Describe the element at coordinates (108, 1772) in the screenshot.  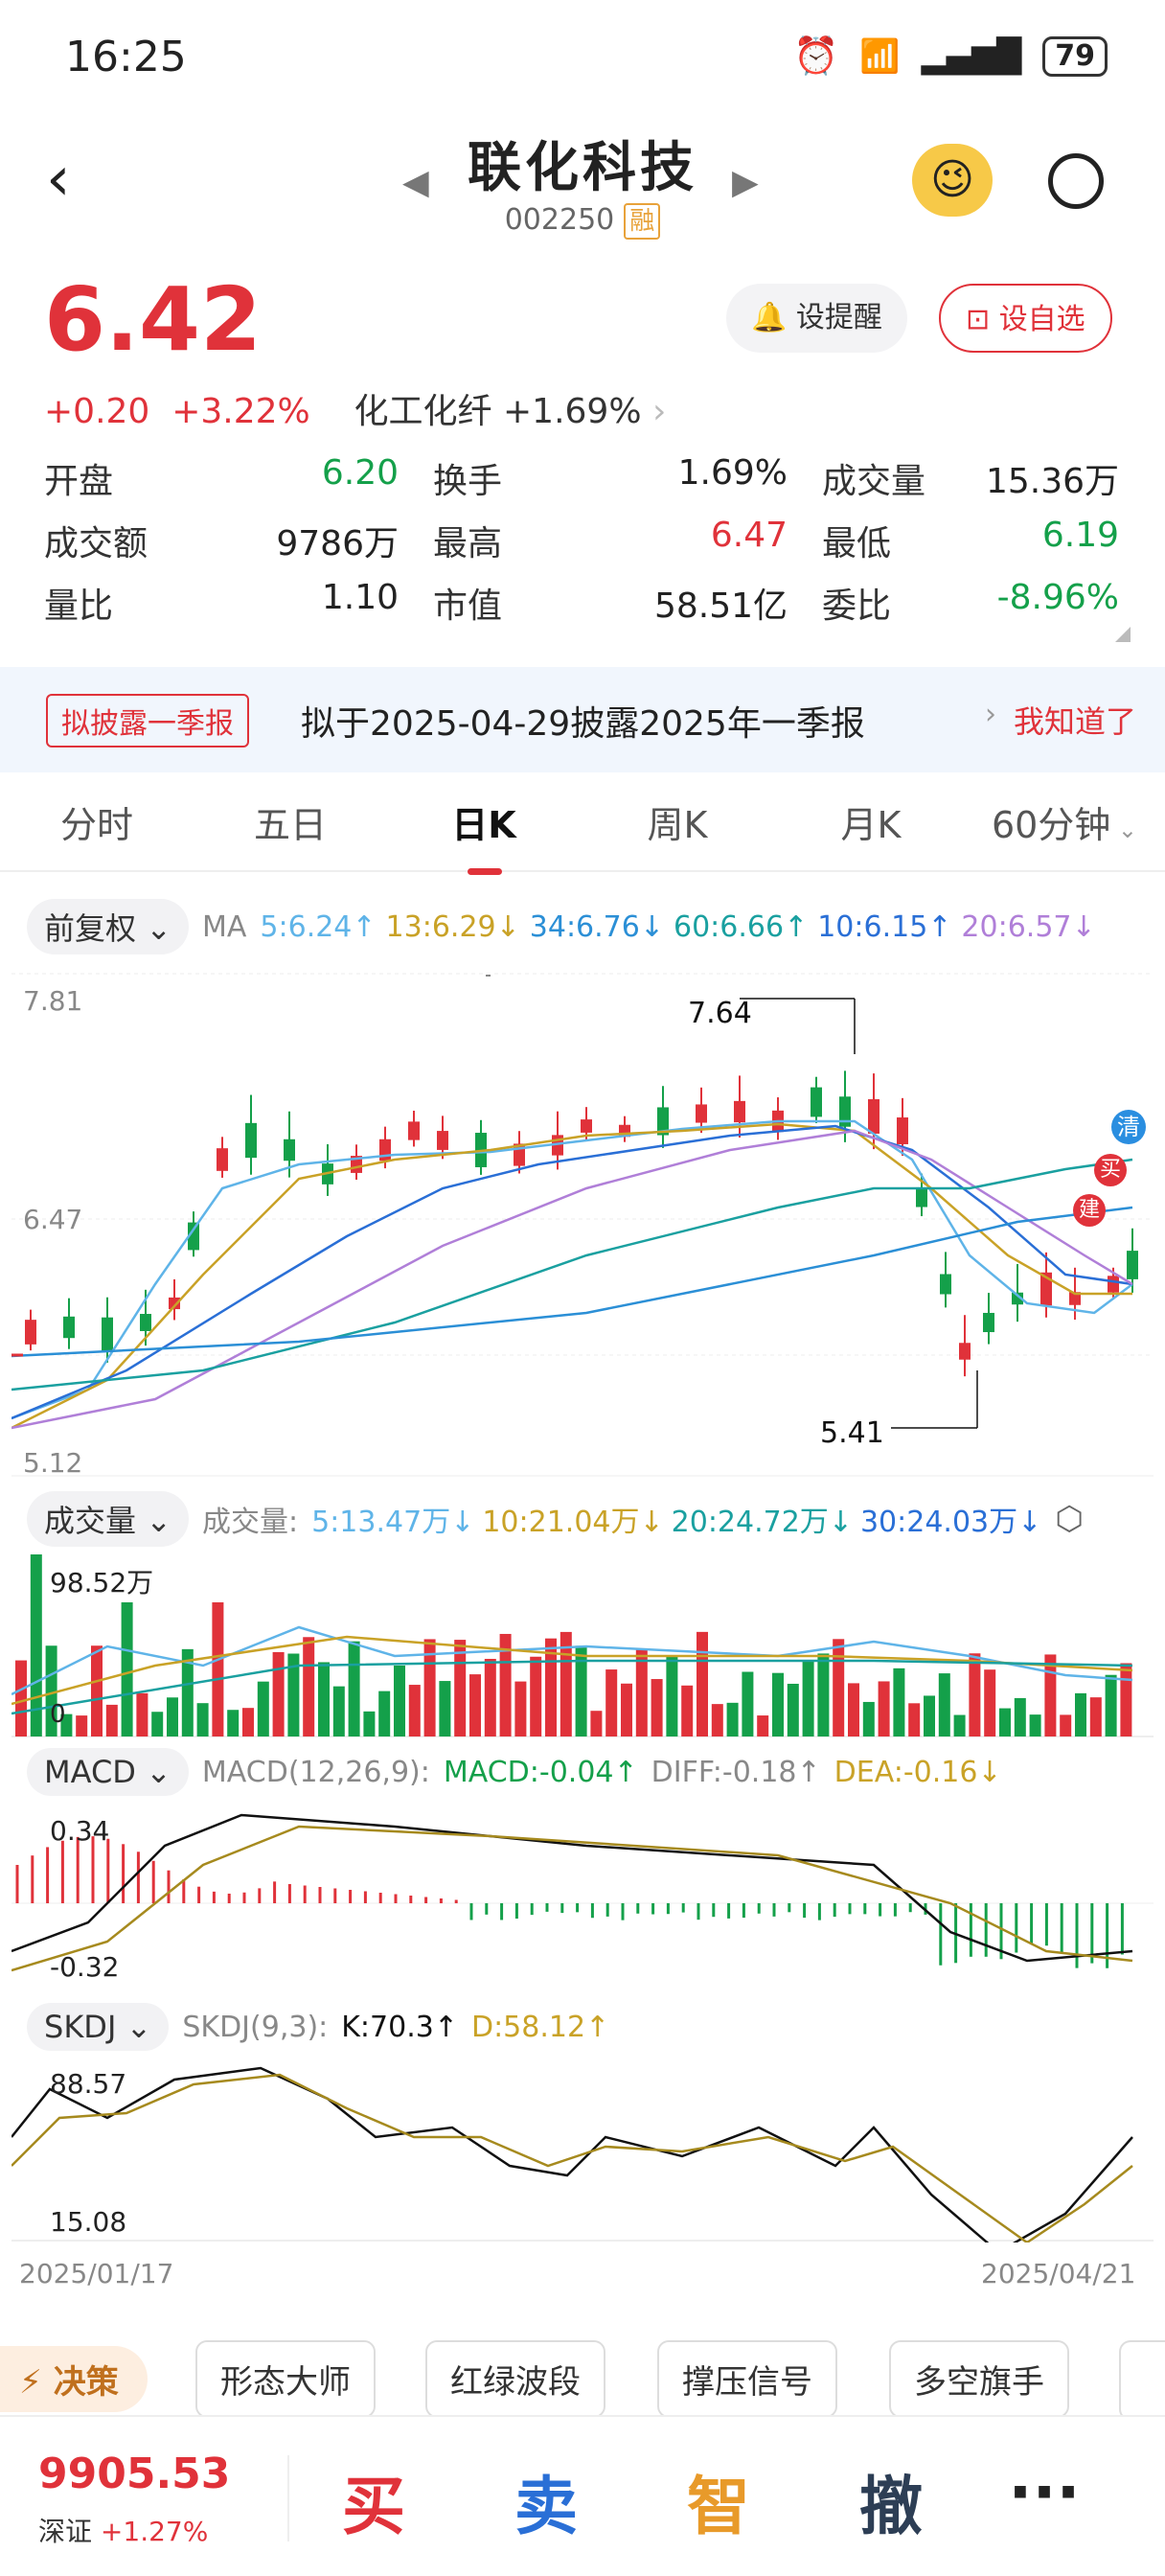
I see `macd-dropdown: MACD ⌄` at that location.